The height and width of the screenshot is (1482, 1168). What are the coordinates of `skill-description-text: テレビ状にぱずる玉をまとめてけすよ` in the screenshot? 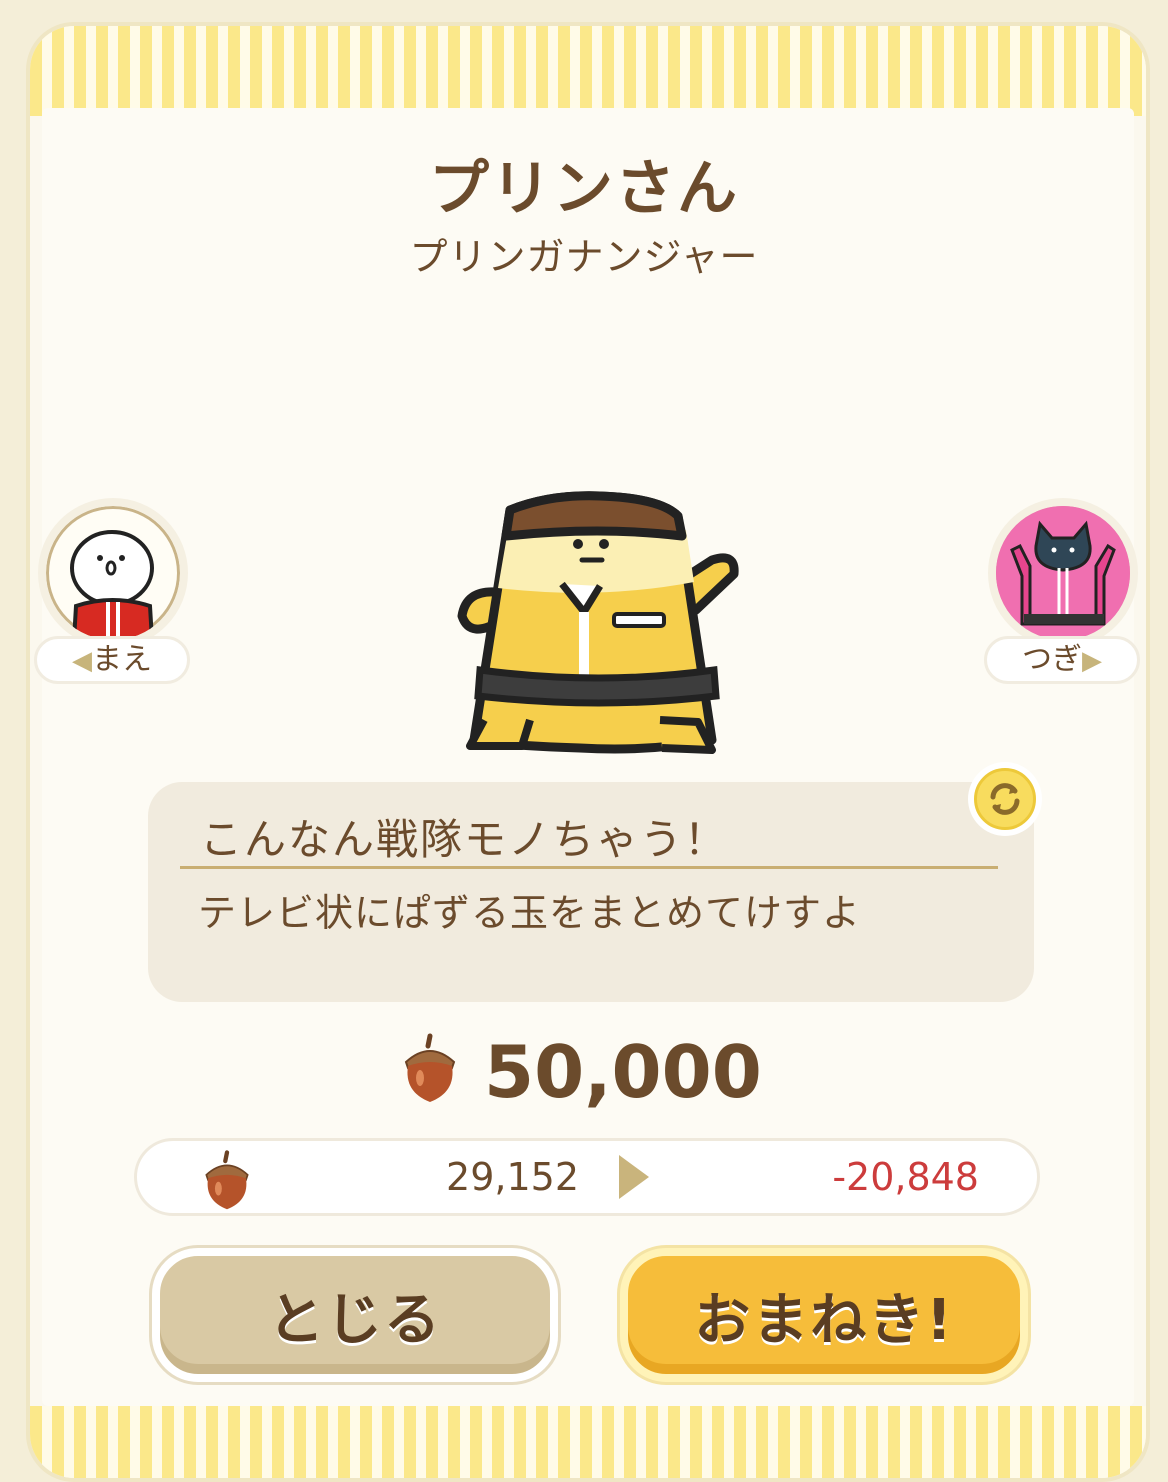 It's located at (530, 913).